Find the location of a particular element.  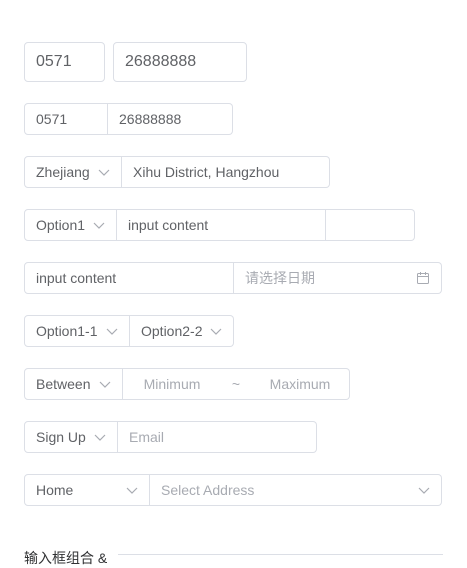

first-level-select: Option1-1 is located at coordinates (77, 331).